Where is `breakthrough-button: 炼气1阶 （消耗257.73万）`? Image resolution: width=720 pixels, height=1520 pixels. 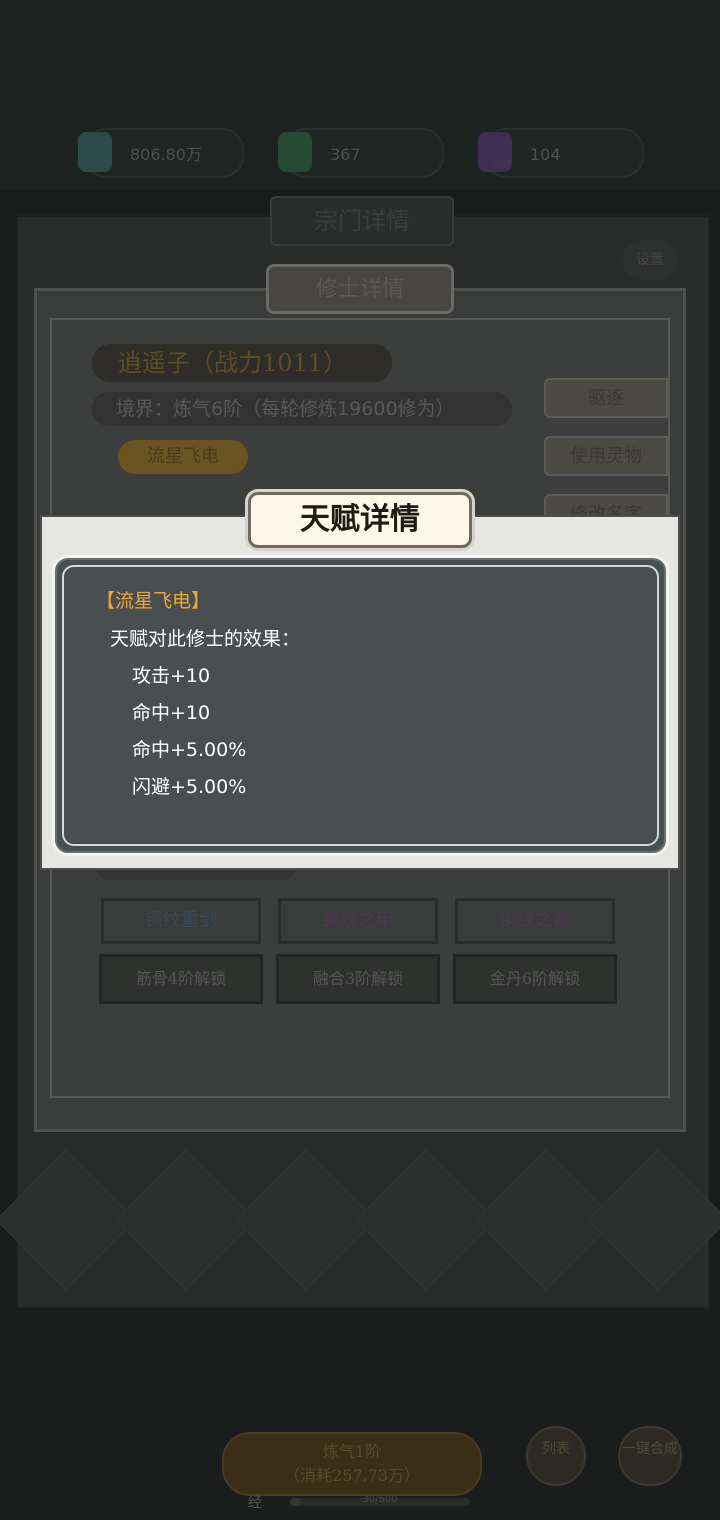 breakthrough-button: 炼气1阶 （消耗257.73万） is located at coordinates (352, 1464).